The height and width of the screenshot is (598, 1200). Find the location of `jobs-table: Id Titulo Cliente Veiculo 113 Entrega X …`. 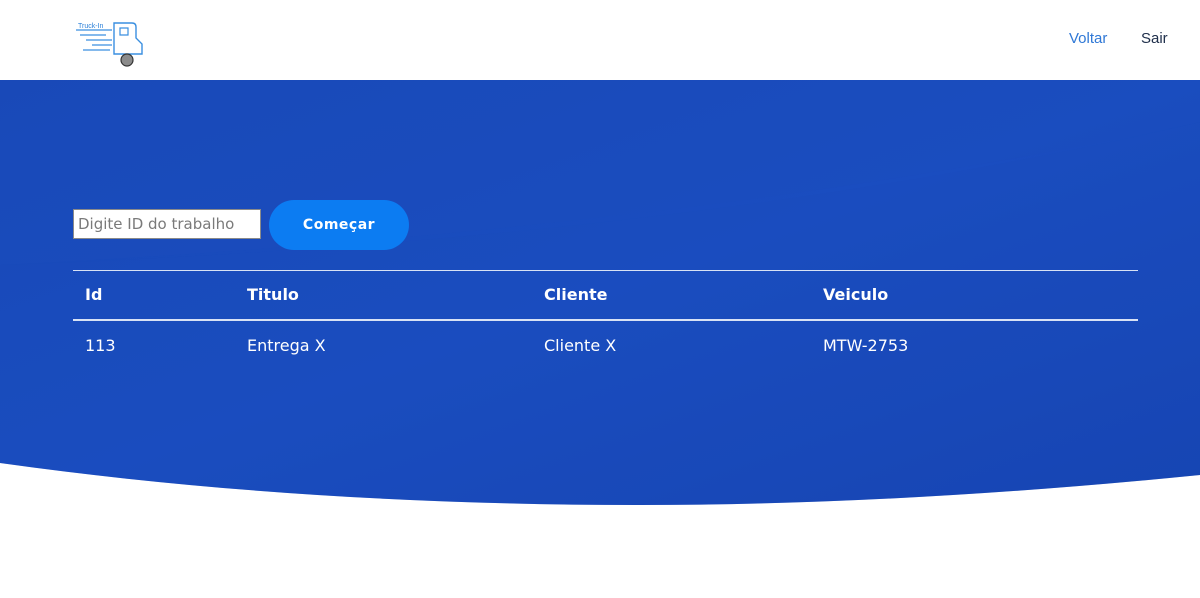

jobs-table: Id Titulo Cliente Veiculo 113 Entrega X … is located at coordinates (605, 320).